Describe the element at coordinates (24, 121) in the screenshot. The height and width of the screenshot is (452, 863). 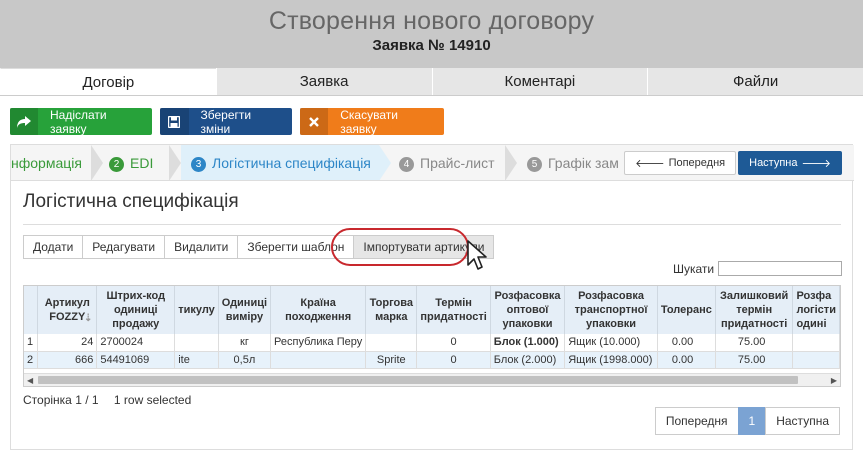
I see `share-arrow-icon` at that location.